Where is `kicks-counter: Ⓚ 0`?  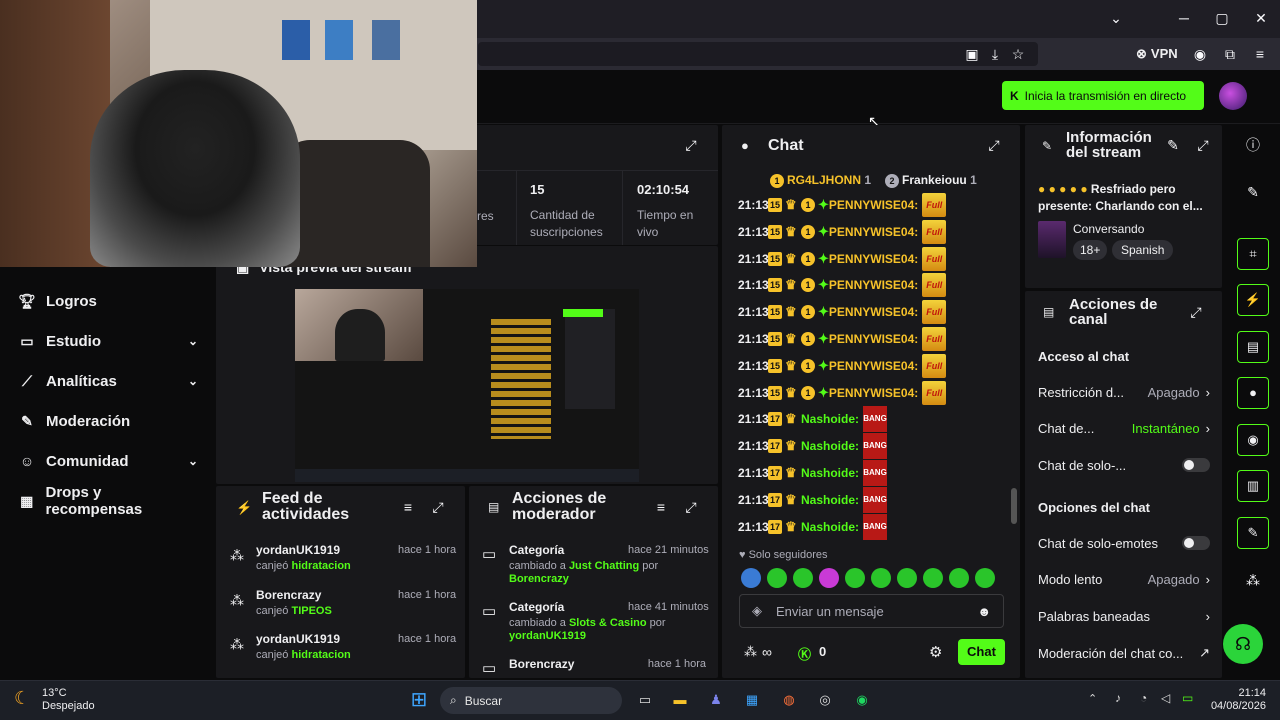 kicks-counter: Ⓚ 0 is located at coordinates (812, 653).